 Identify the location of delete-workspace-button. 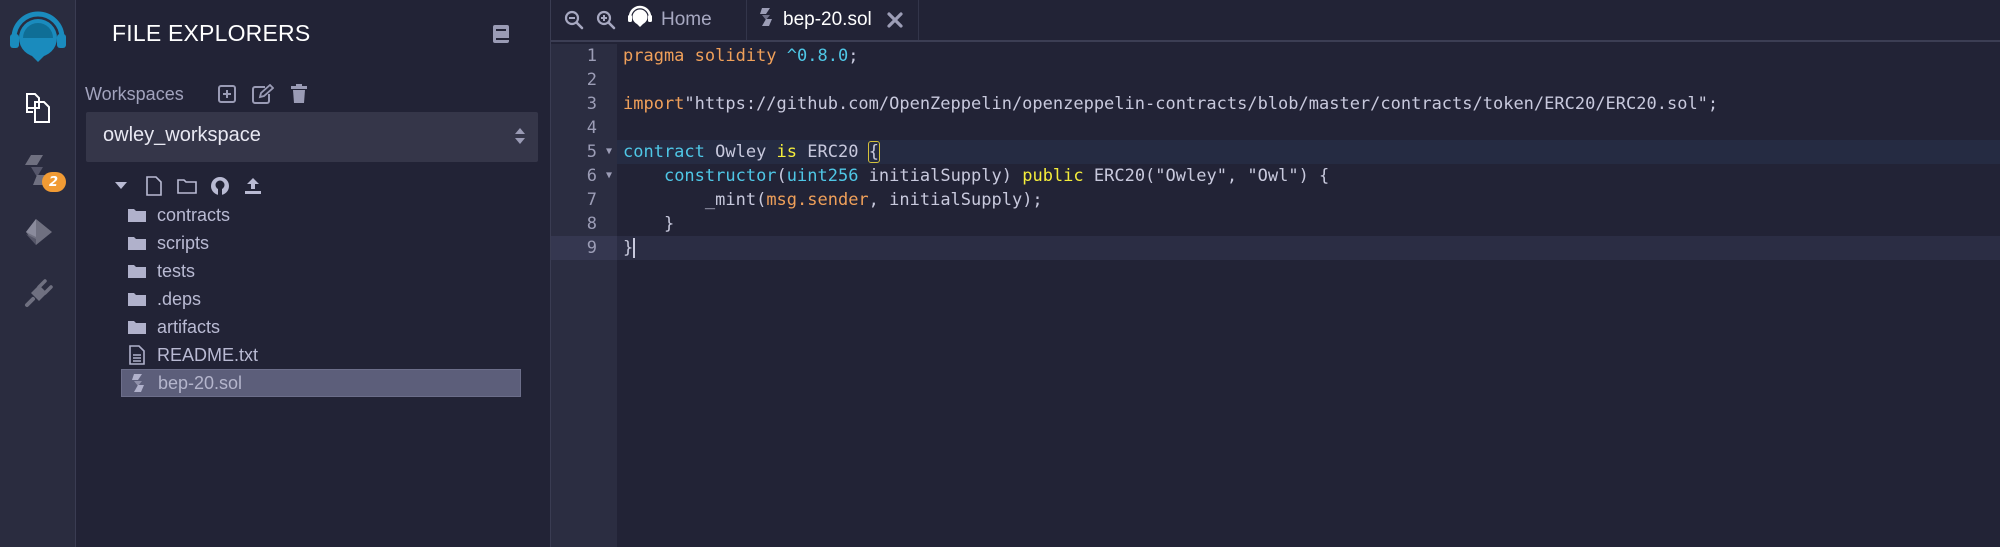
(299, 94).